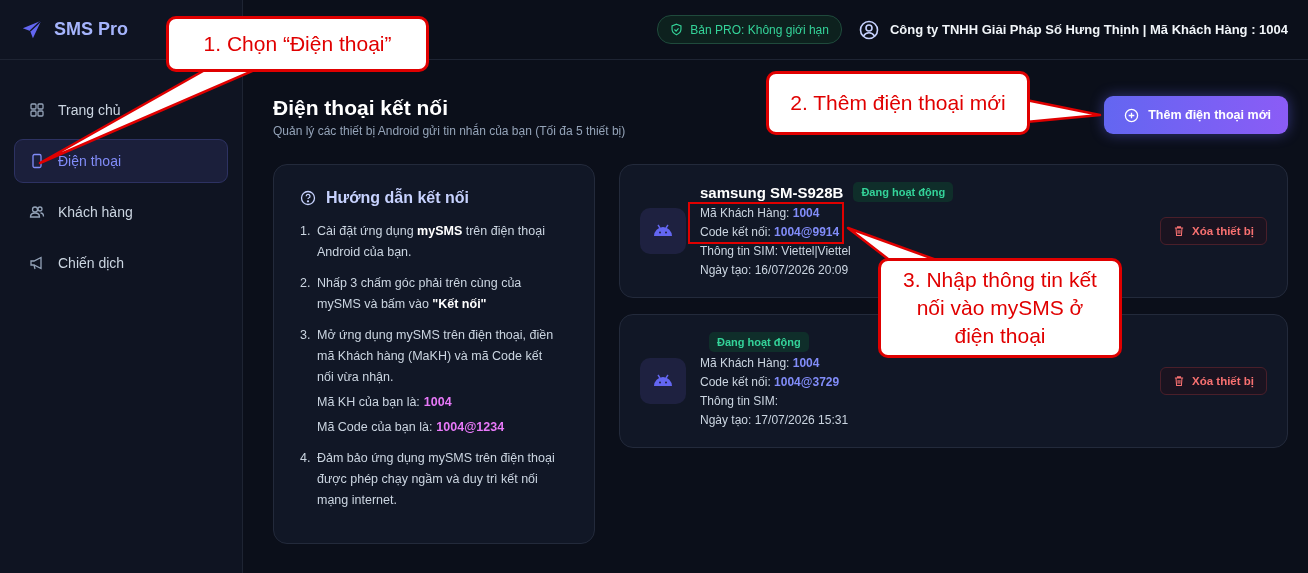 This screenshot has width=1308, height=573. Describe the element at coordinates (121, 212) in the screenshot. I see `sidebar-item: Khách hàng` at that location.